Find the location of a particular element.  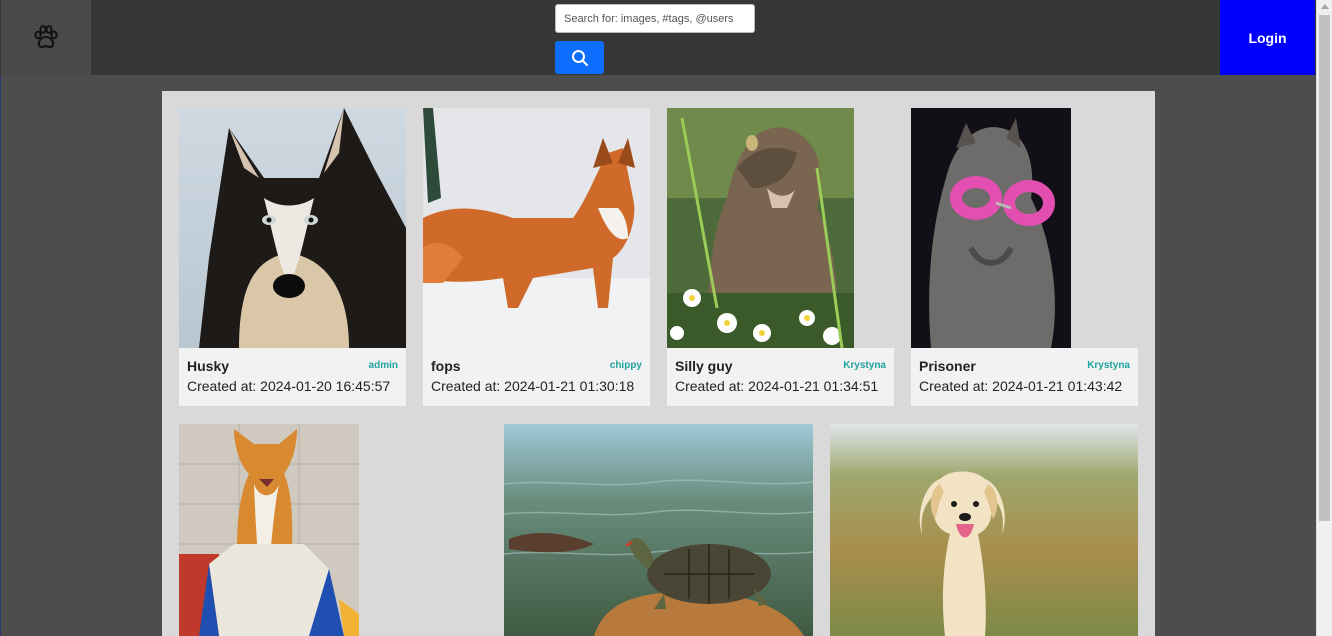

orange-cat-in-box-photo is located at coordinates (269, 530).